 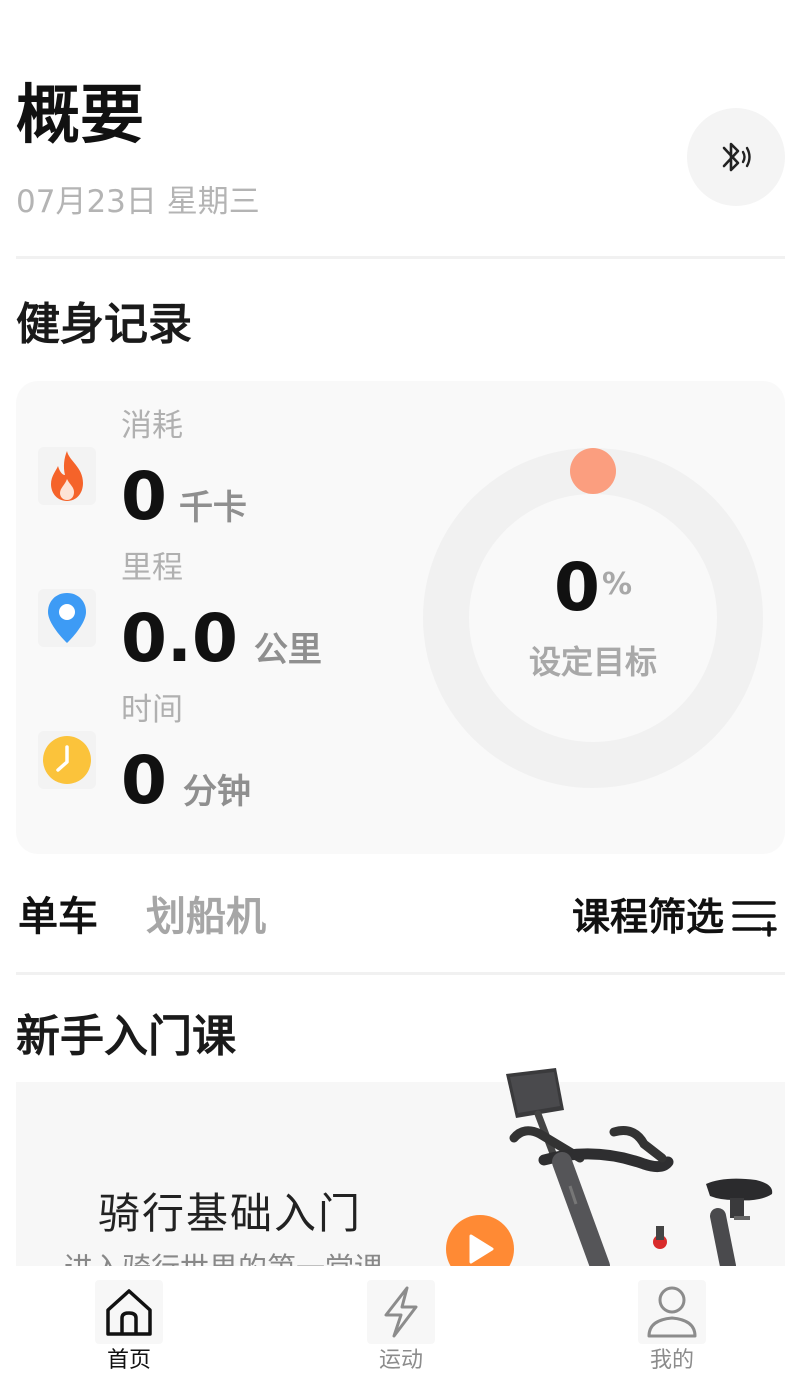 I want to click on course-filter-label: 课程筛选, so click(x=648, y=917).